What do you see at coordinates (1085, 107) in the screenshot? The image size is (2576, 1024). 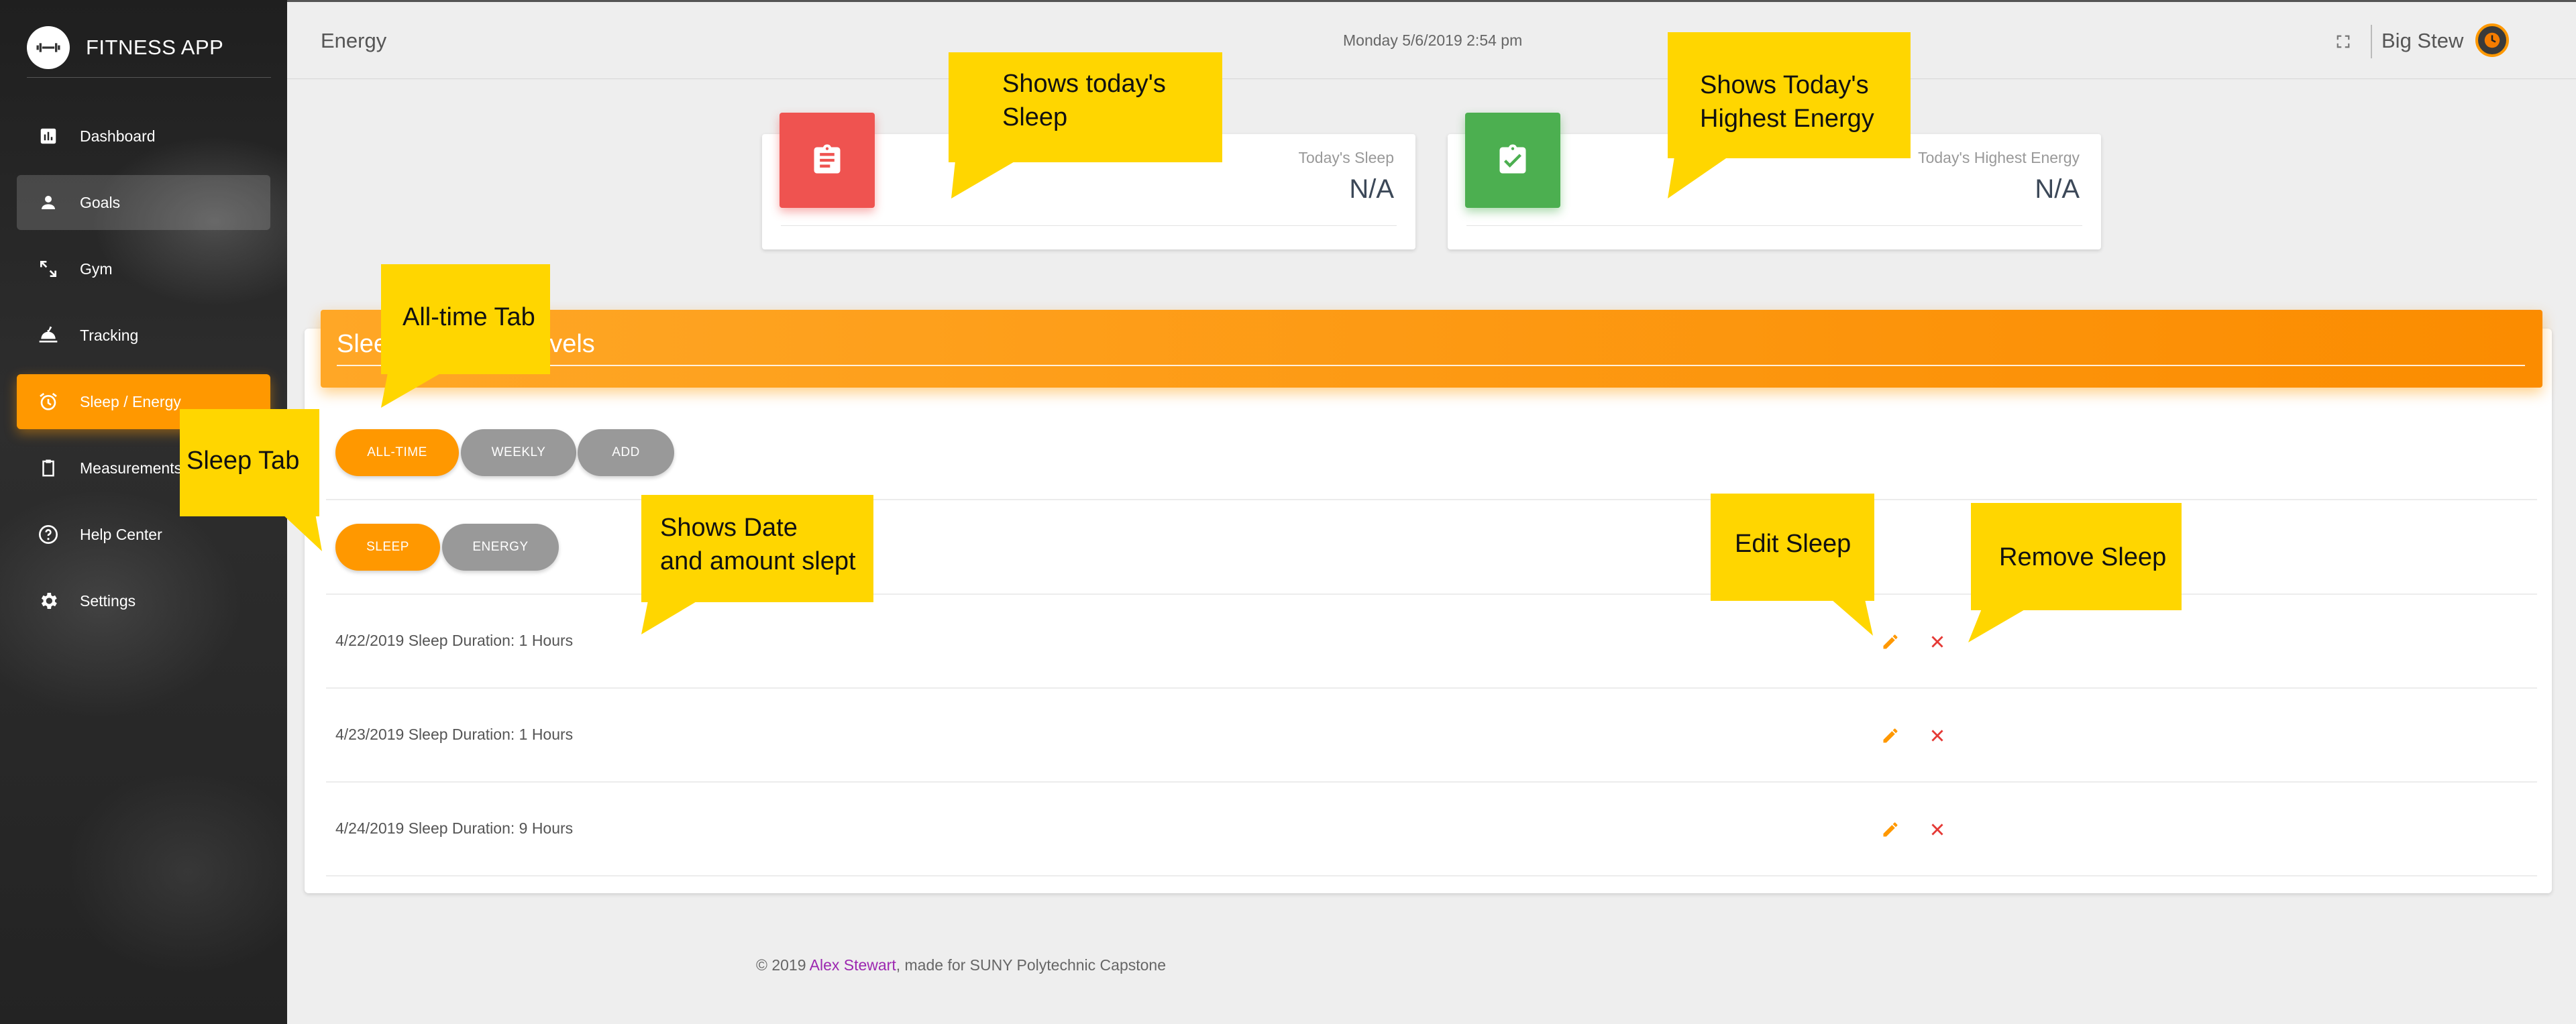 I see `annotation-todays-sleep: Shows today's Sleep` at bounding box center [1085, 107].